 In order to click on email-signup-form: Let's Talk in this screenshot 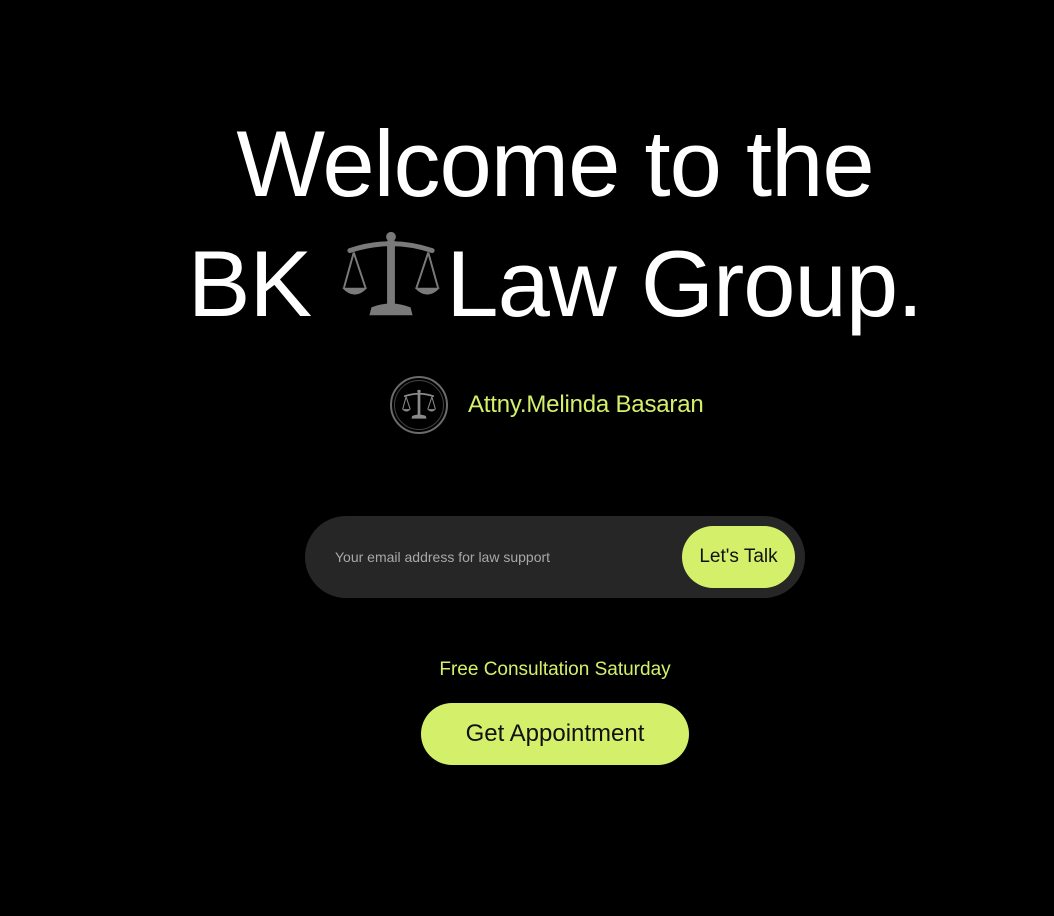, I will do `click(555, 557)`.